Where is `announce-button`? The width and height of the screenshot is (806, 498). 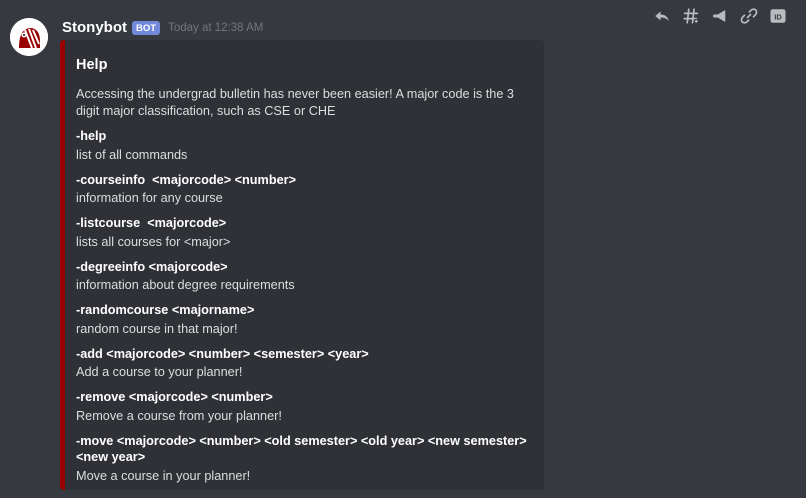 announce-button is located at coordinates (719, 16).